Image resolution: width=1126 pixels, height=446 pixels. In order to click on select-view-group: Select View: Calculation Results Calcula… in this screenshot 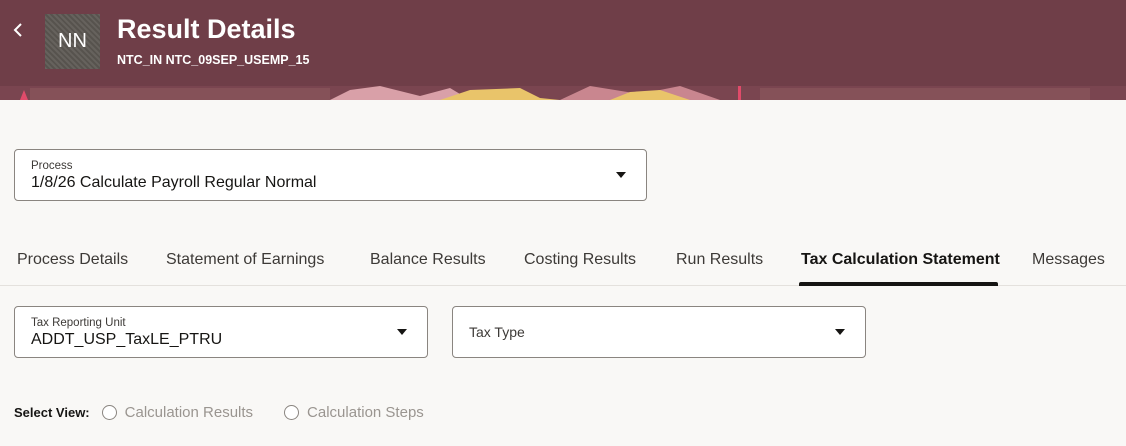, I will do `click(234, 412)`.